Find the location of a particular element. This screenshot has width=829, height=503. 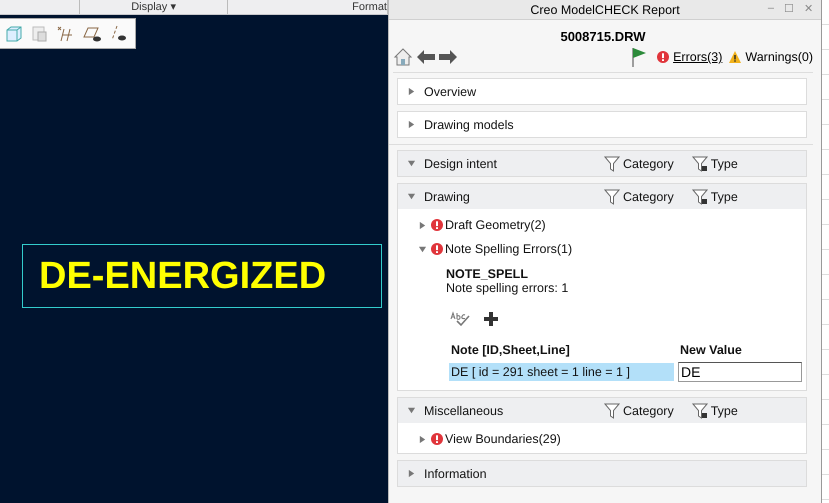

section-title: Drawing models is located at coordinates (469, 125).